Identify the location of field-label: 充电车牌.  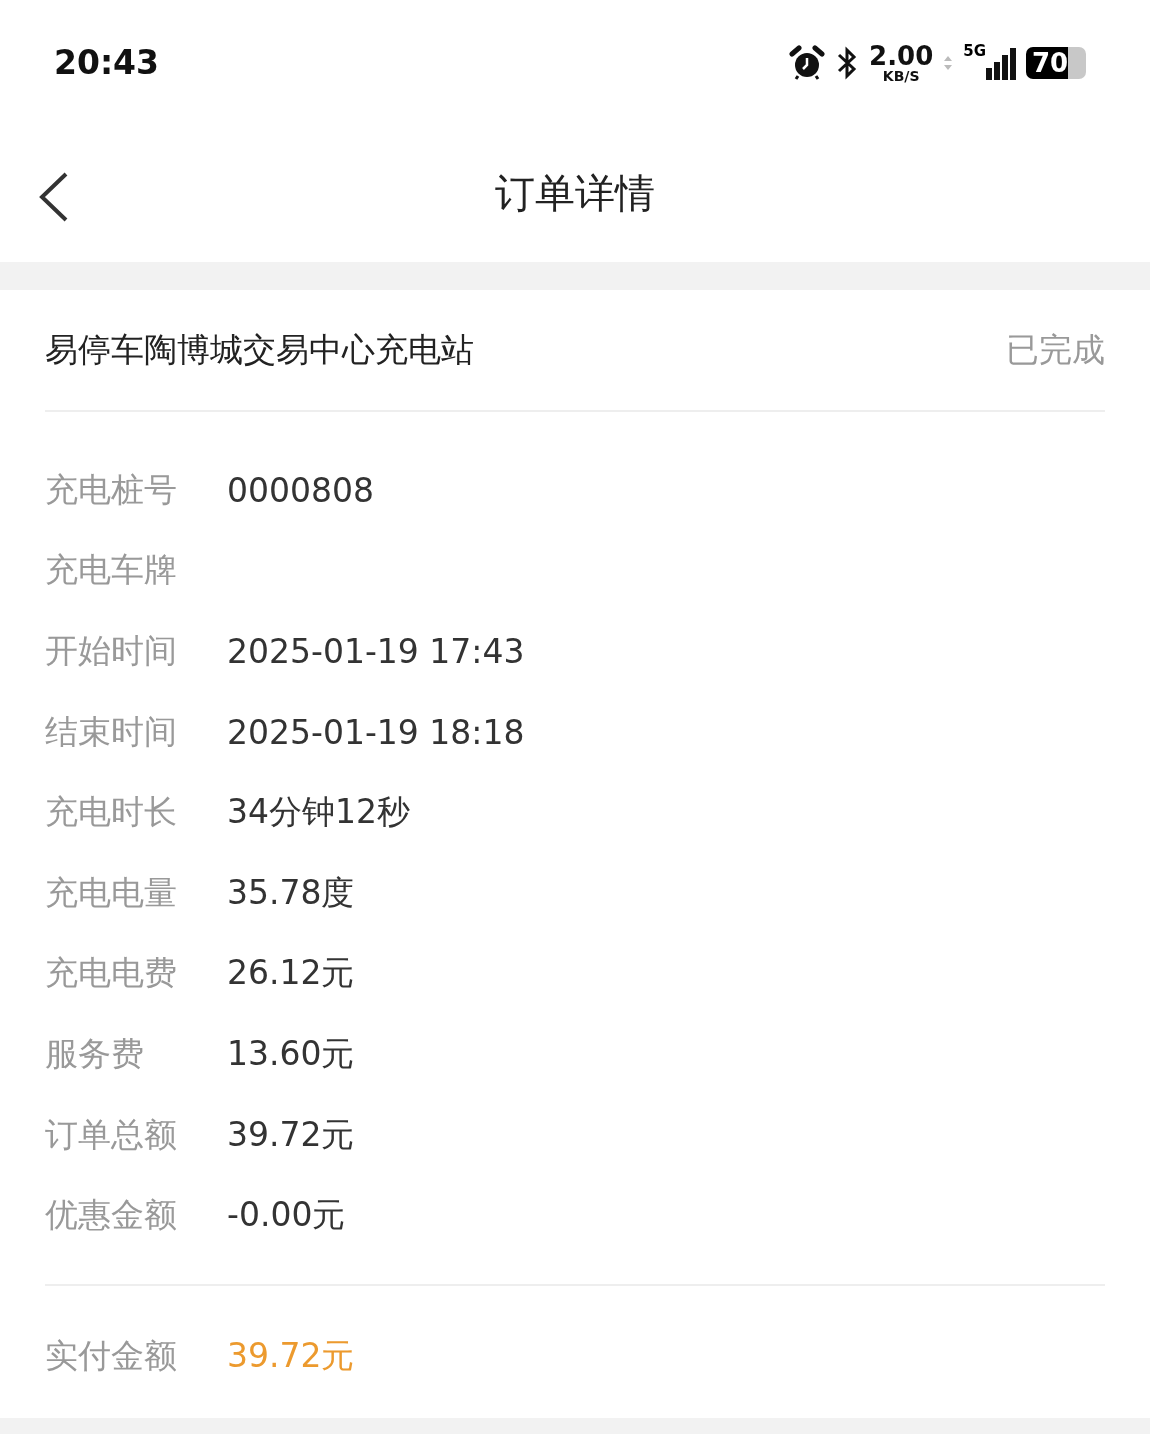
(111, 570).